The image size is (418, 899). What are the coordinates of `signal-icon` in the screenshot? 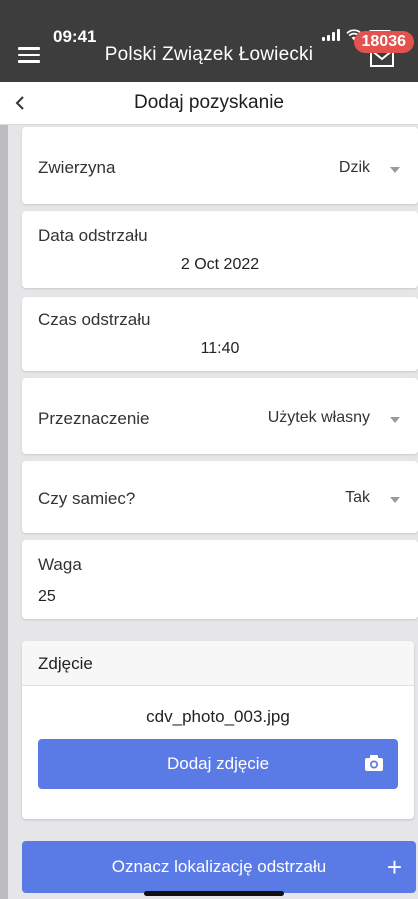 It's located at (331, 35).